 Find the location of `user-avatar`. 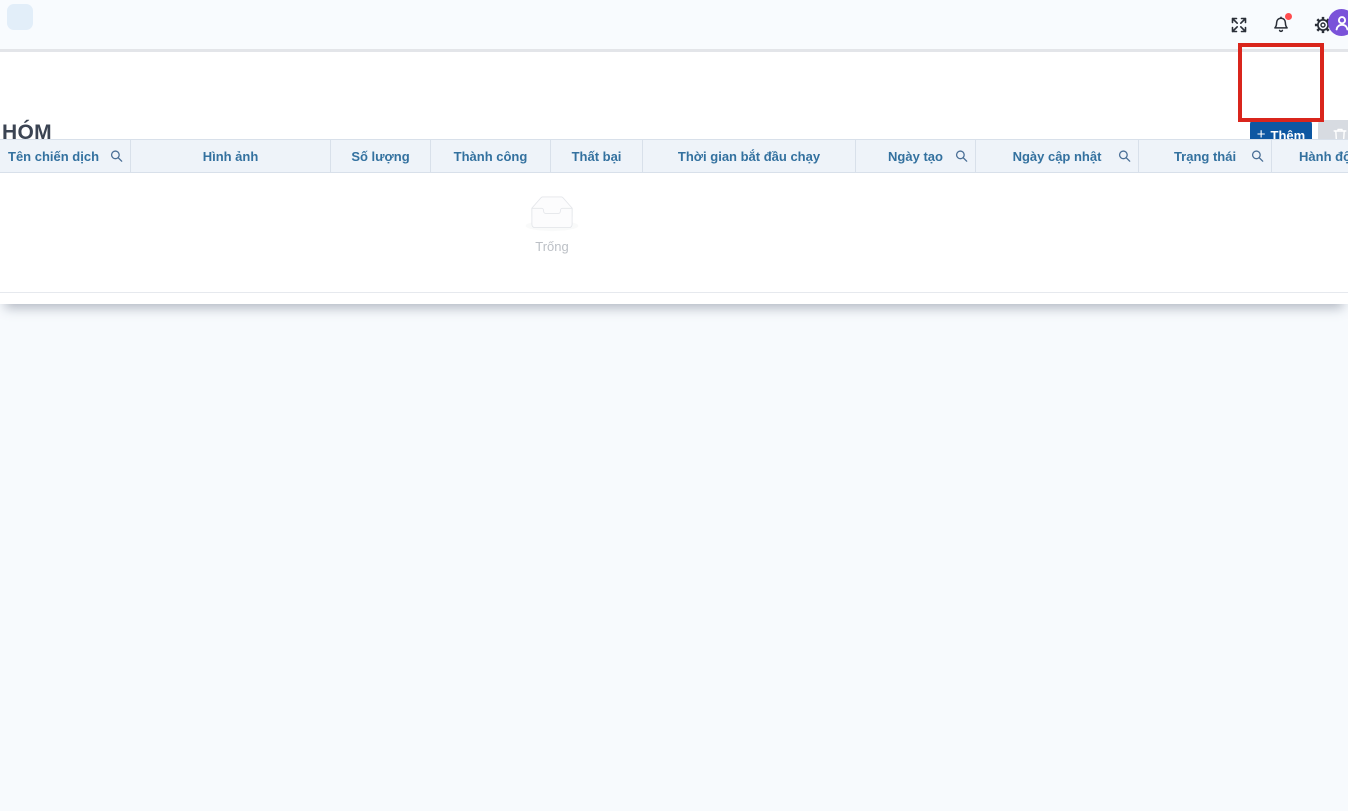

user-avatar is located at coordinates (1338, 22).